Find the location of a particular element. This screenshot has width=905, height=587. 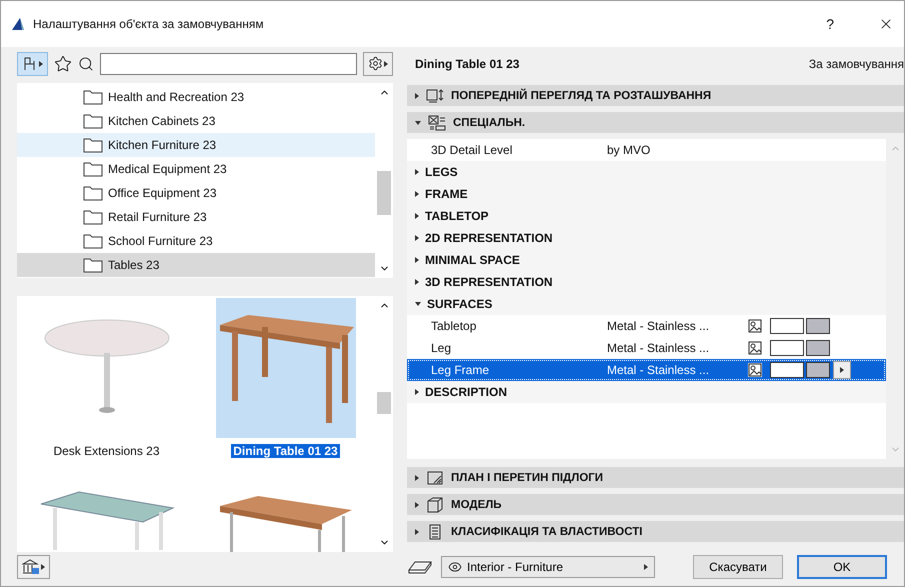

parameter-group: DESCRIPTION is located at coordinates (646, 392).